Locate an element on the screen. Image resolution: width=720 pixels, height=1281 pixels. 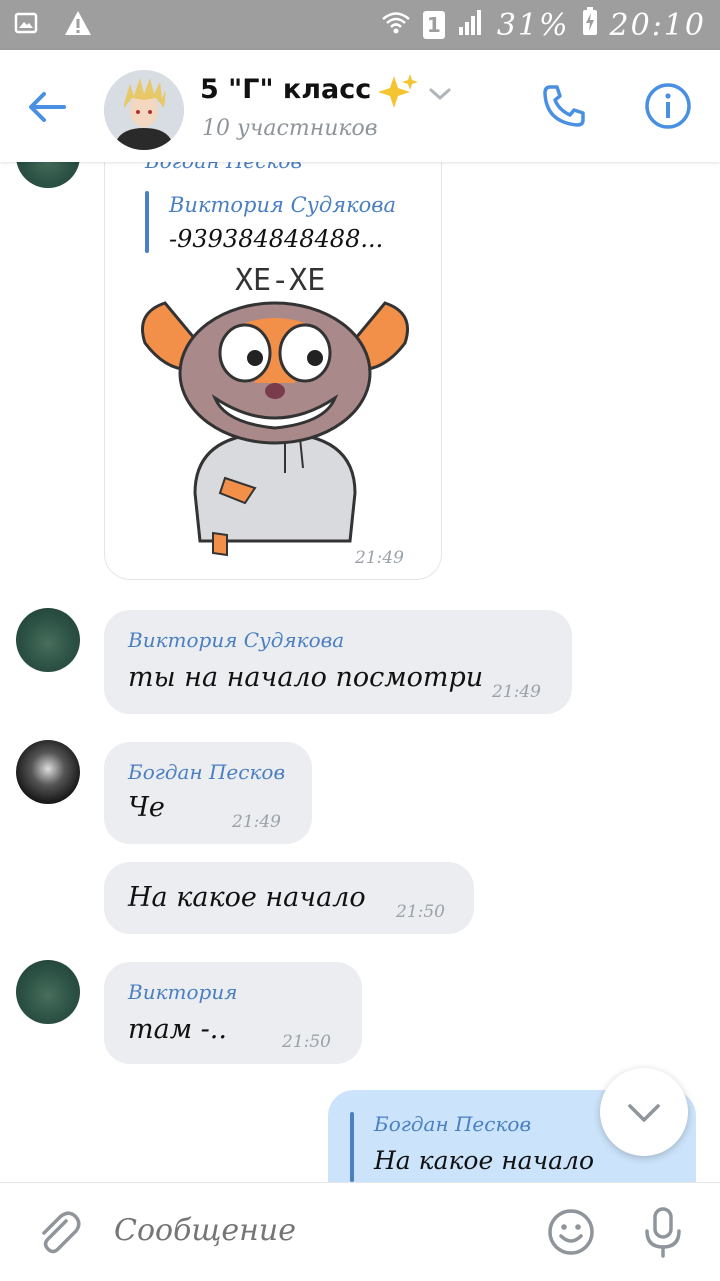
battery-charging-icon is located at coordinates (590, 25).